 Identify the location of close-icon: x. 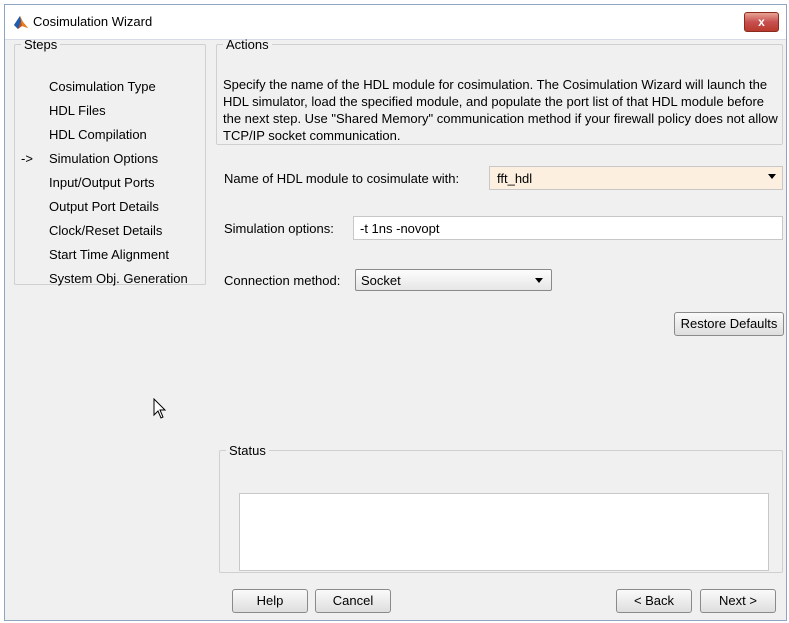
(761, 22).